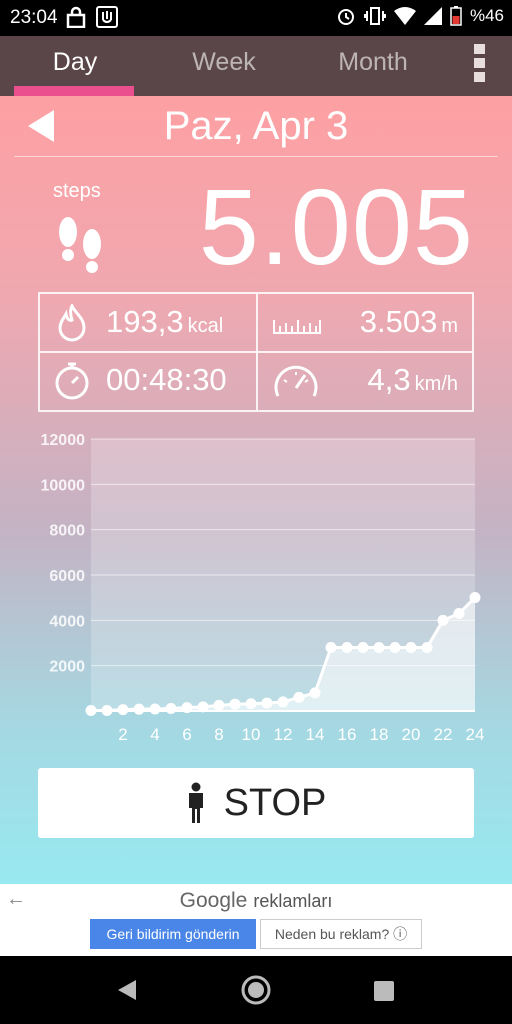 The height and width of the screenshot is (1024, 512). I want to click on active-tab-indicator, so click(74, 91).